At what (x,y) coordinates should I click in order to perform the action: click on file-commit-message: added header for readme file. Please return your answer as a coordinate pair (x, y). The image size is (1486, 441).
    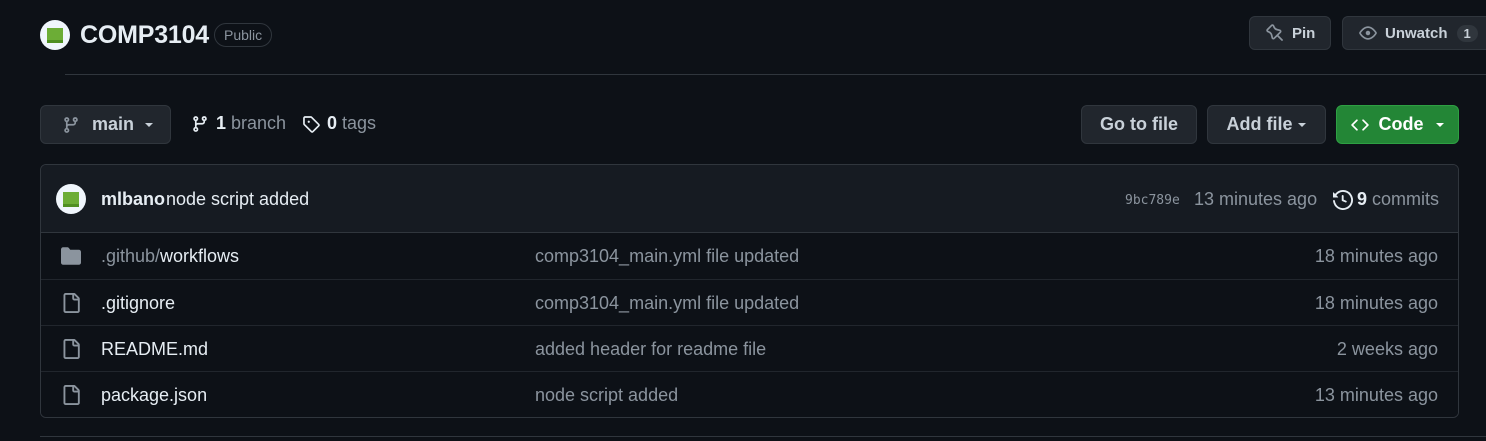
    Looking at the image, I should click on (650, 349).